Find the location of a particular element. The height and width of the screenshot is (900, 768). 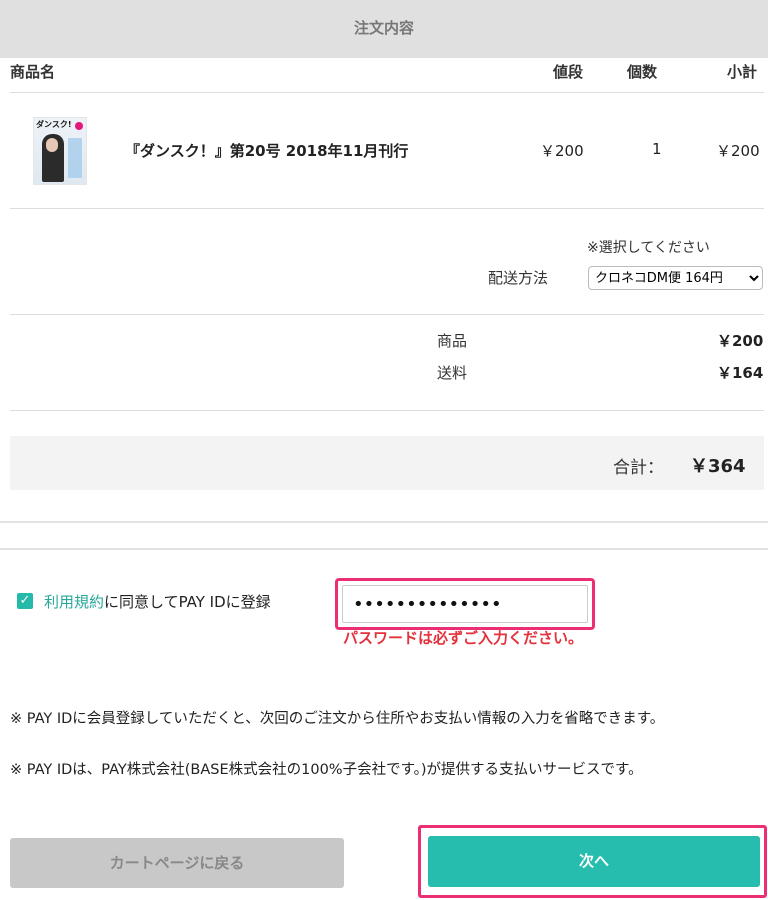

thumbnail-face is located at coordinates (52, 145).